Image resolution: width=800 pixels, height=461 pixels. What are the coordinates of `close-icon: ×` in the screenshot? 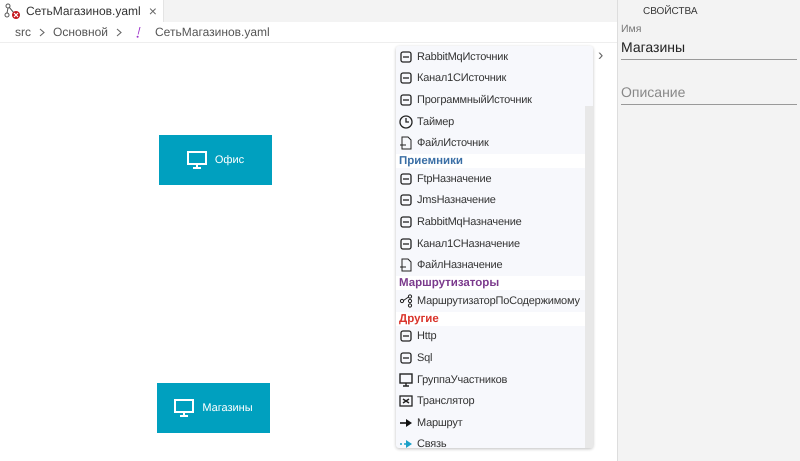 It's located at (152, 11).